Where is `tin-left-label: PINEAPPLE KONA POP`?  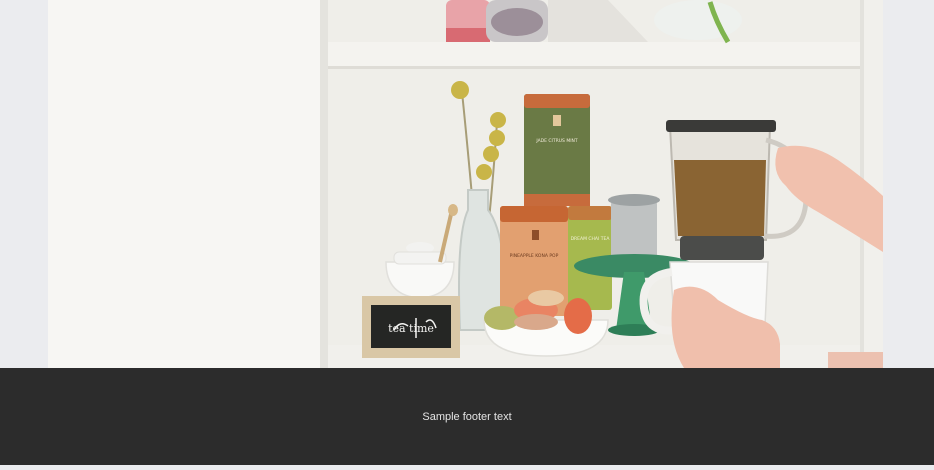
tin-left-label: PINEAPPLE KONA POP is located at coordinates (534, 256).